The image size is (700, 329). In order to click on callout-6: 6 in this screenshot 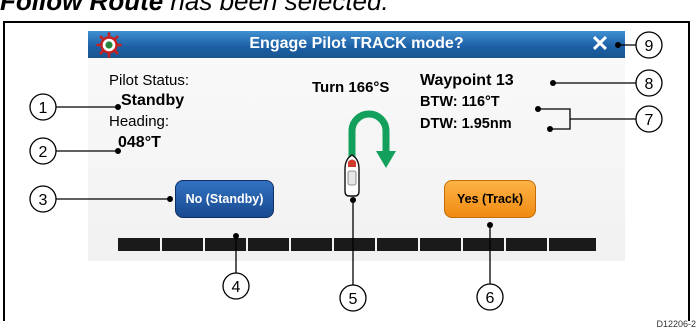, I will do `click(490, 298)`.